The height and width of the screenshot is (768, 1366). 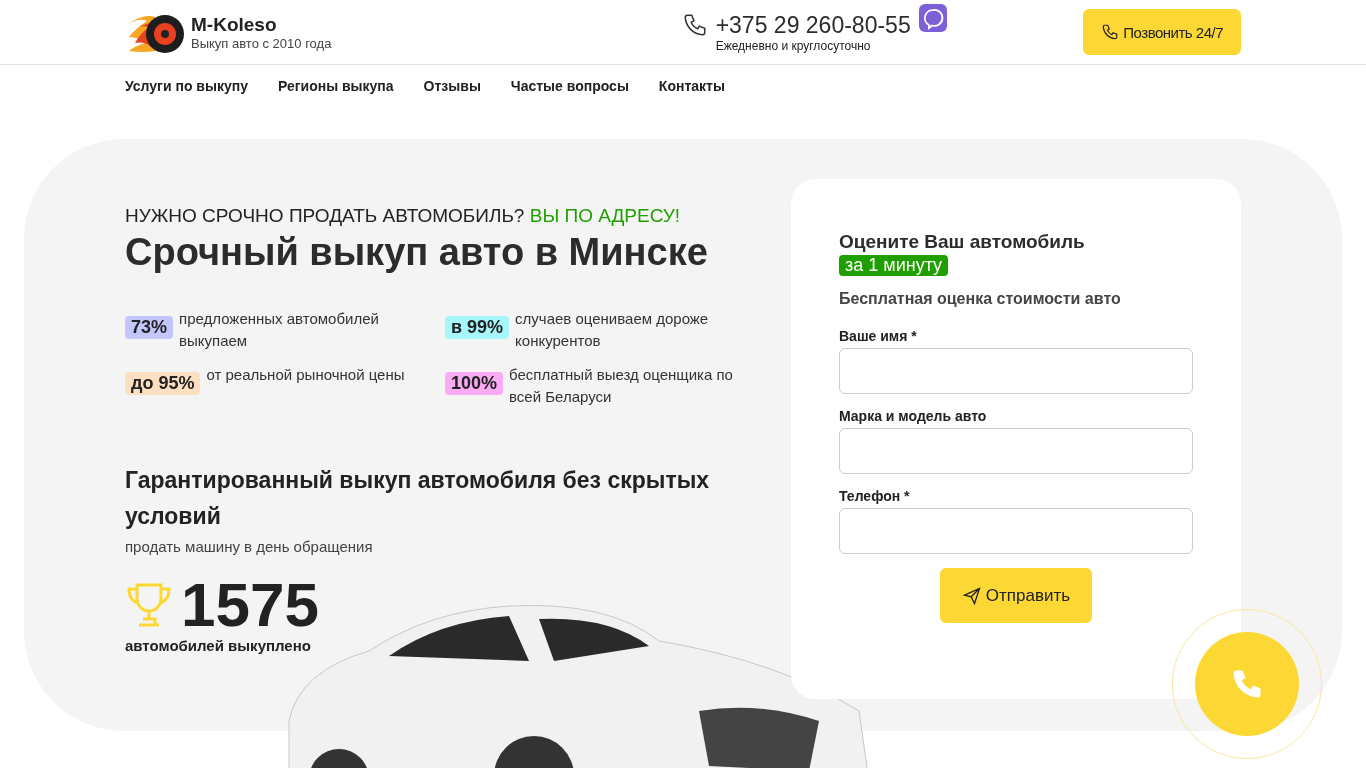 I want to click on hero-title: Срочный выкуп авто в Минске, so click(x=417, y=252).